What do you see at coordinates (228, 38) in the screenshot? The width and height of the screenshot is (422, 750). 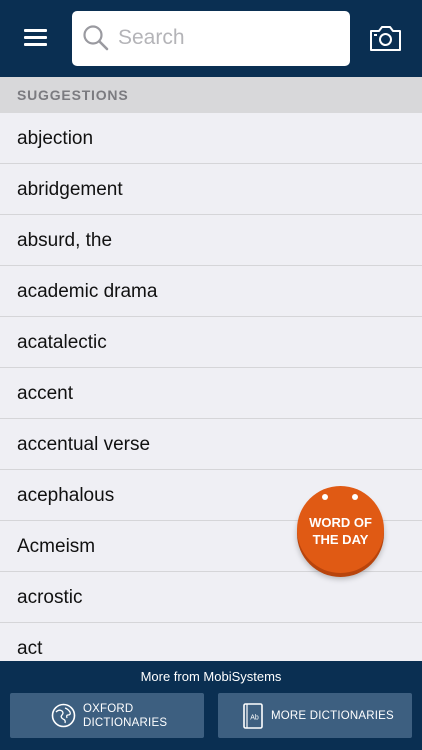 I see `search-input` at bounding box center [228, 38].